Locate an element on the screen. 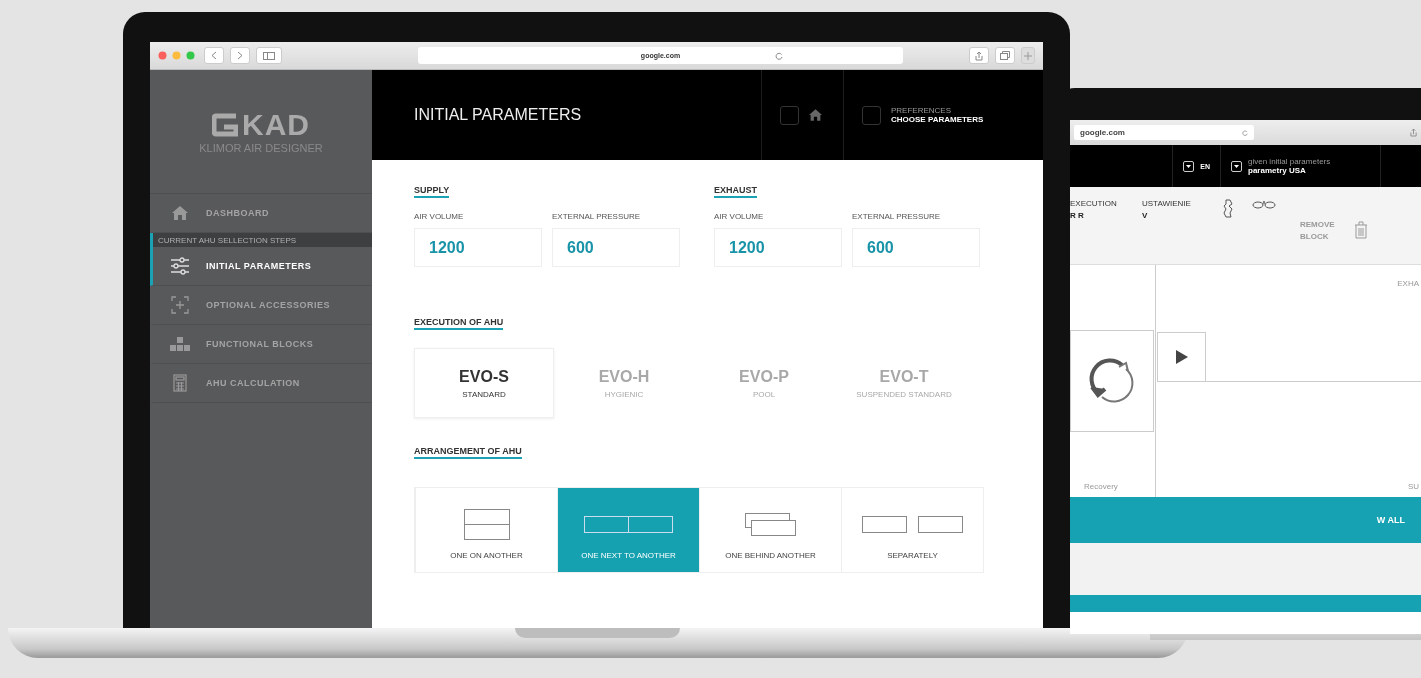 The height and width of the screenshot is (678, 1421). handle-icon is located at coordinates (1228, 209).